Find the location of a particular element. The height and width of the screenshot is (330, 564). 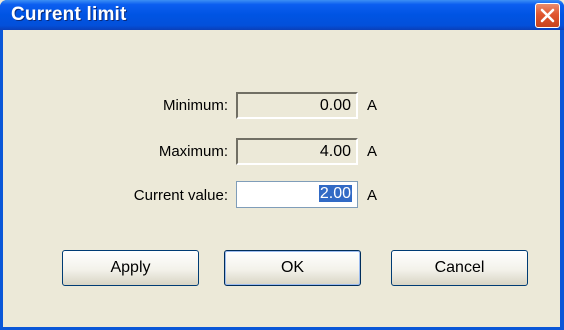

ok-button: OK is located at coordinates (292, 268).